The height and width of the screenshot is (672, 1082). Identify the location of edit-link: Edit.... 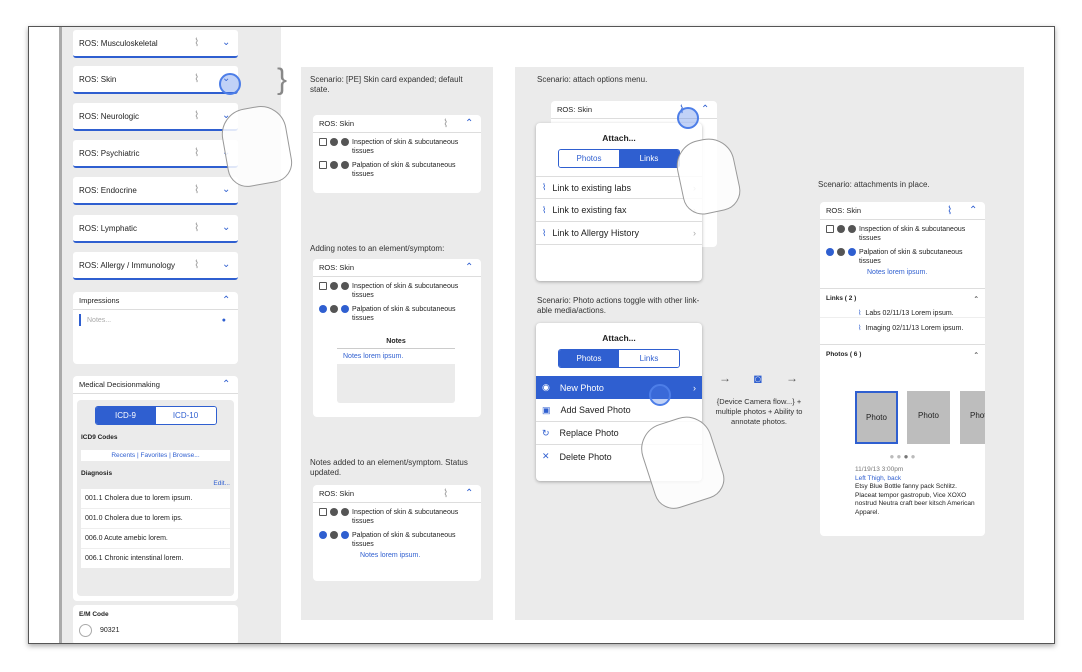
(155, 483).